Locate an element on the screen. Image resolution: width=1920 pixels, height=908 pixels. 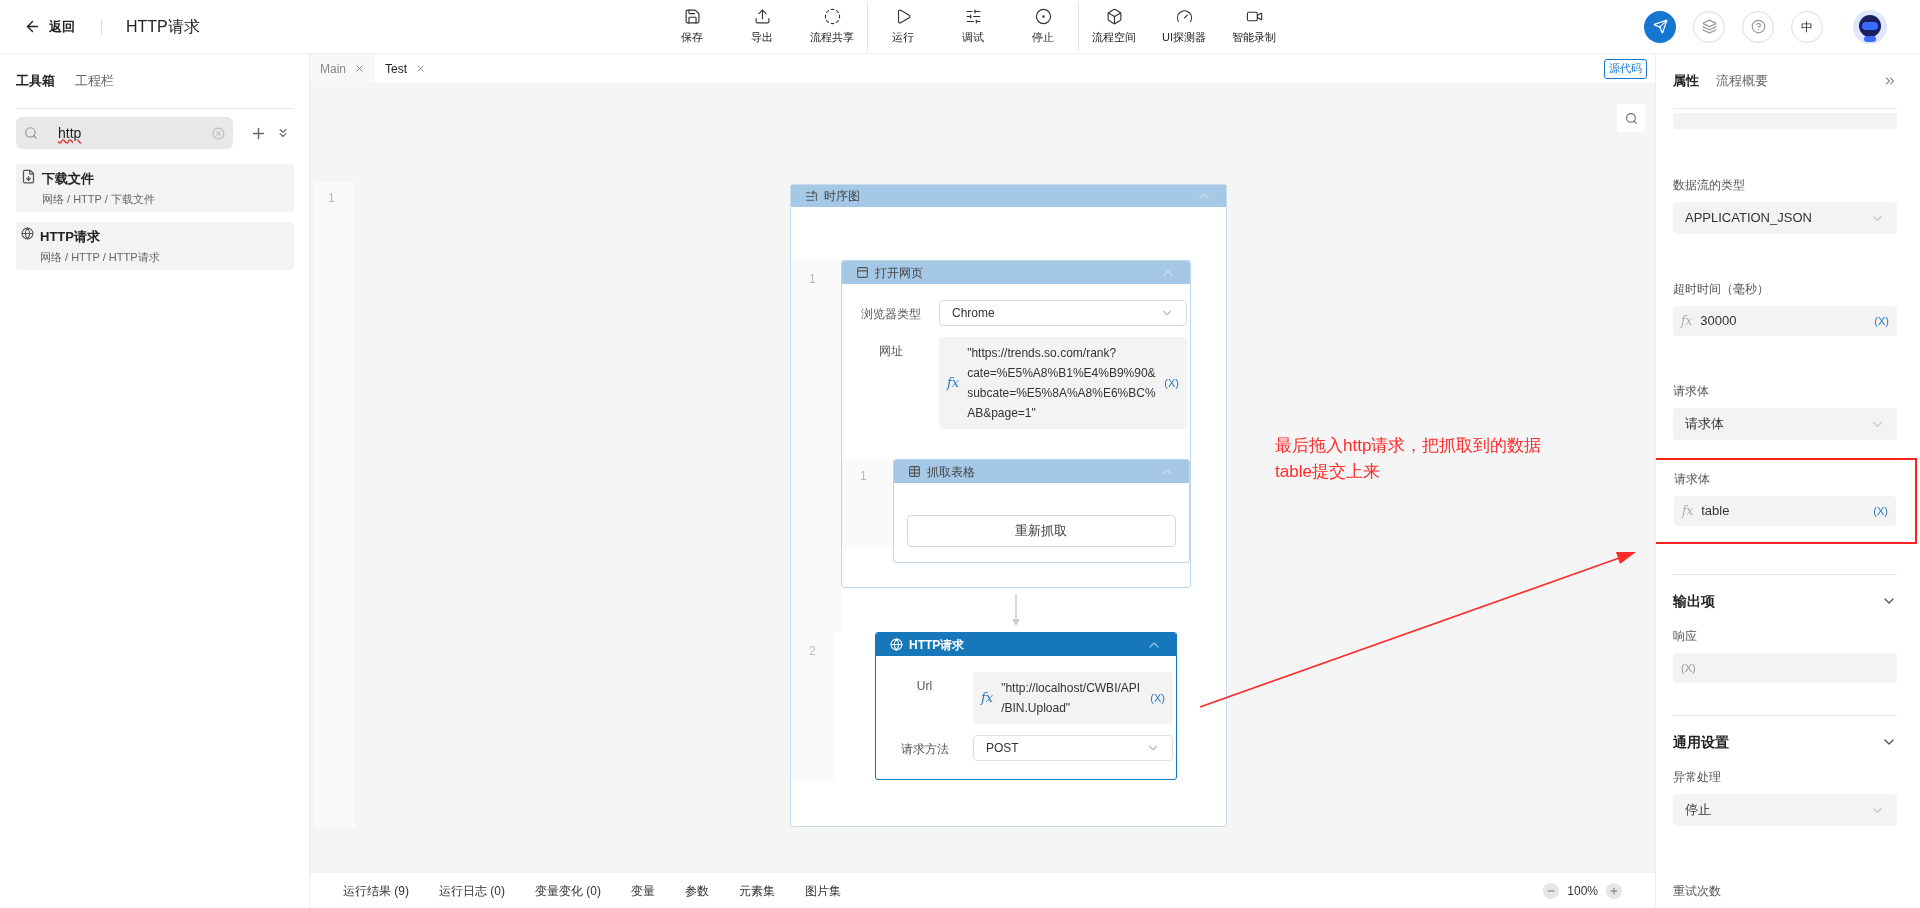
expand-all-icon is located at coordinates (283, 133).